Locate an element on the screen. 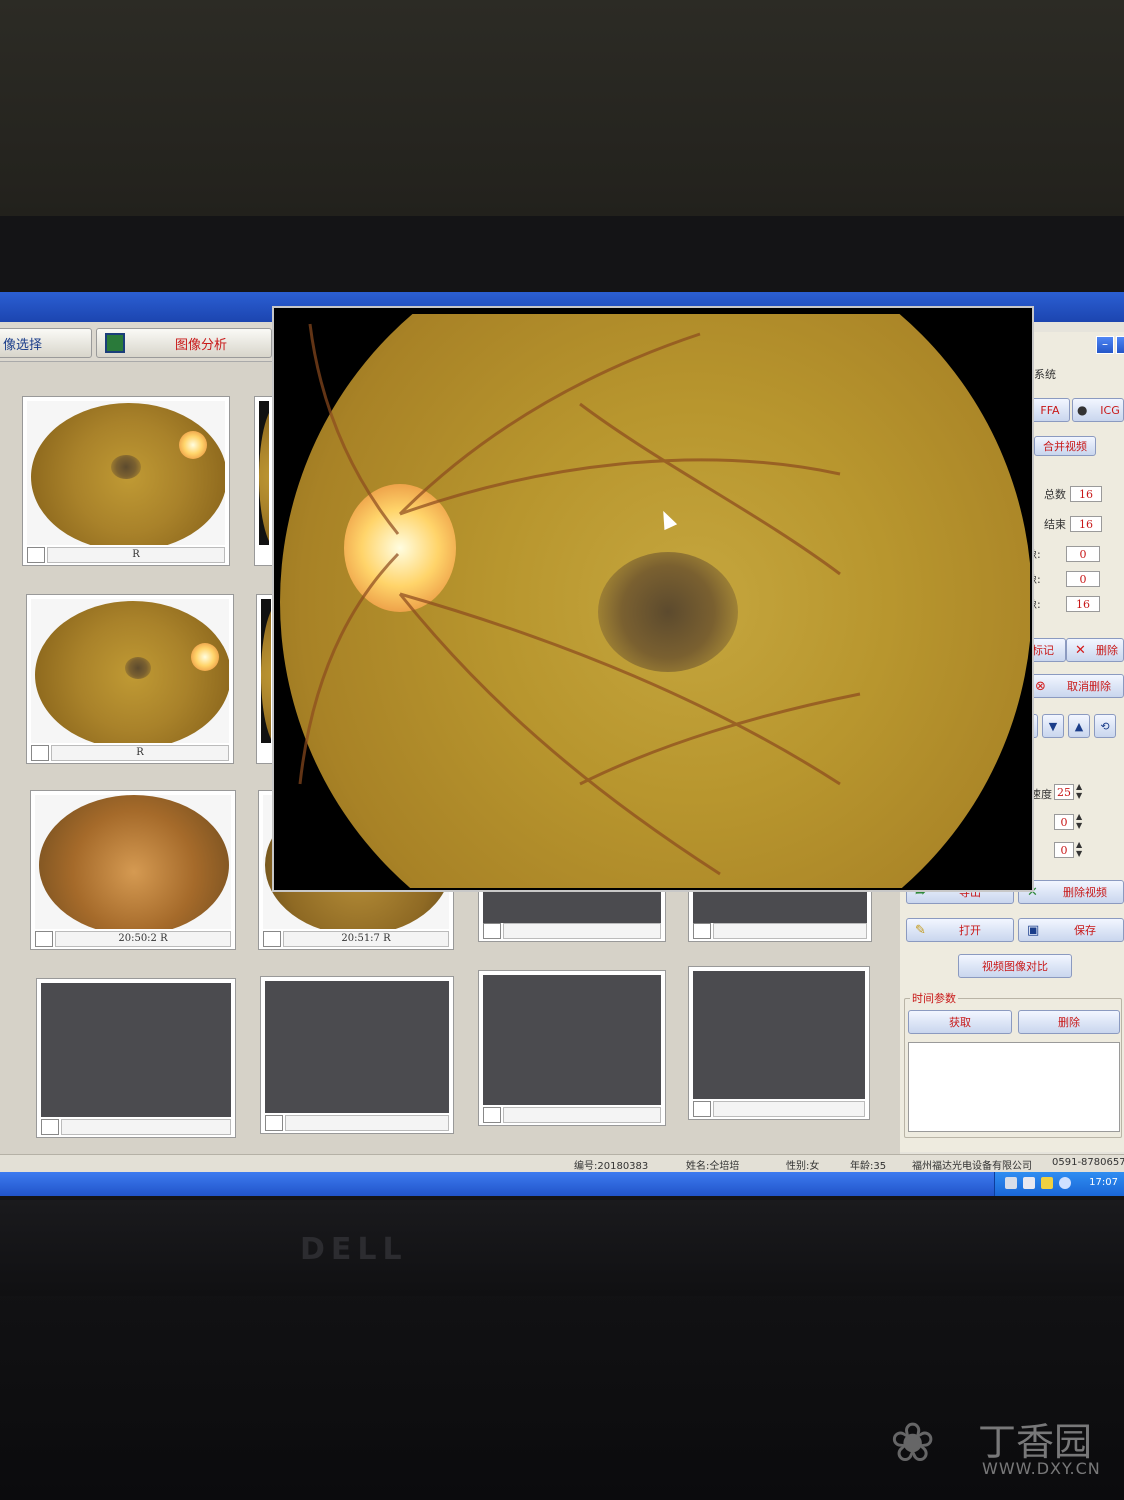 Image resolution: width=1124 pixels, height=1500 pixels. mode-ffa-label: FFA is located at coordinates (1050, 410).